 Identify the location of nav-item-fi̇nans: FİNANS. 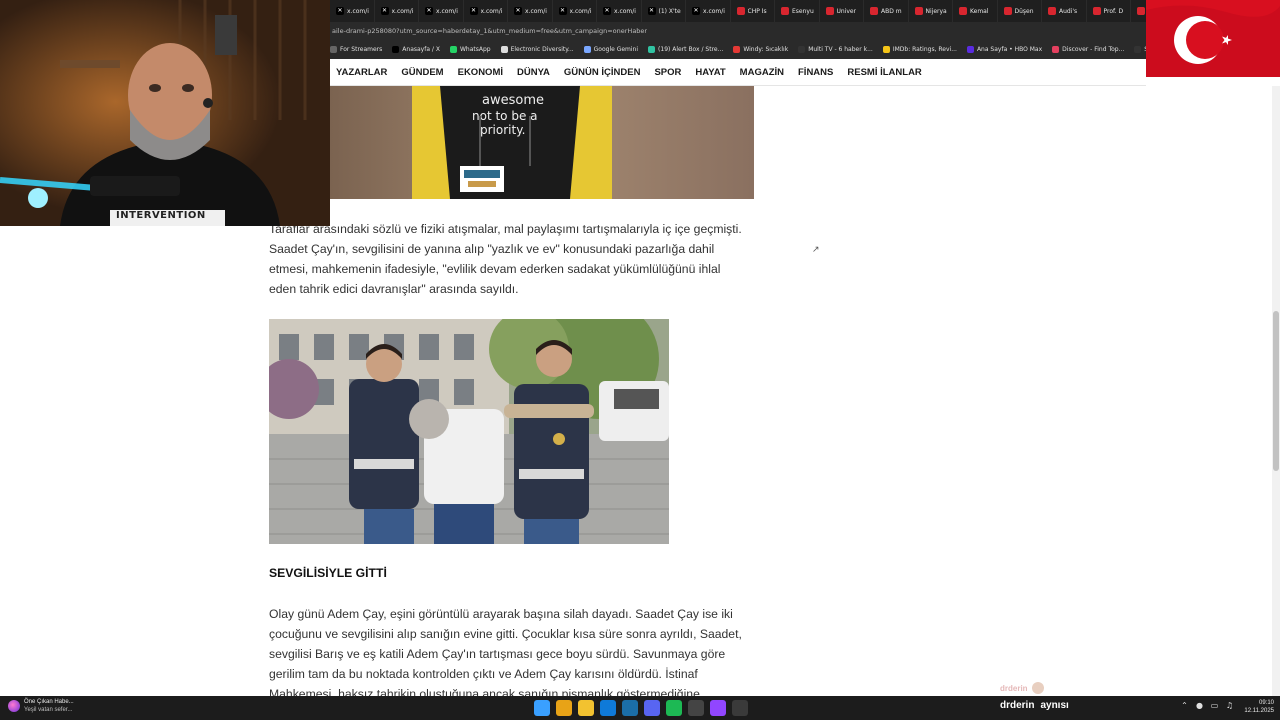
(815, 72).